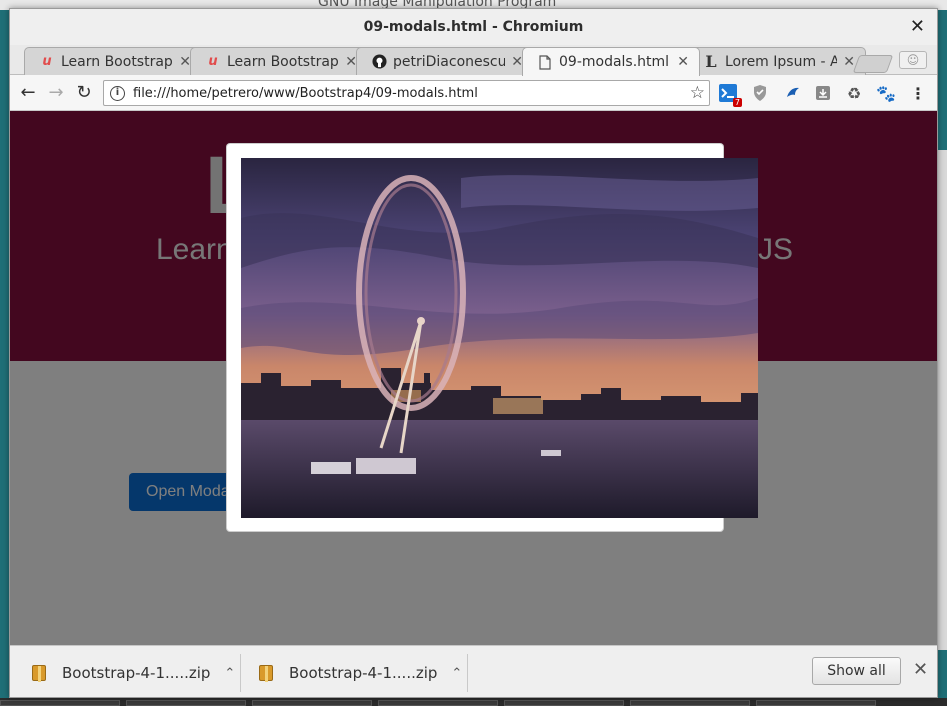 This screenshot has width=947, height=706. I want to click on info-icon: i, so click(117, 93).